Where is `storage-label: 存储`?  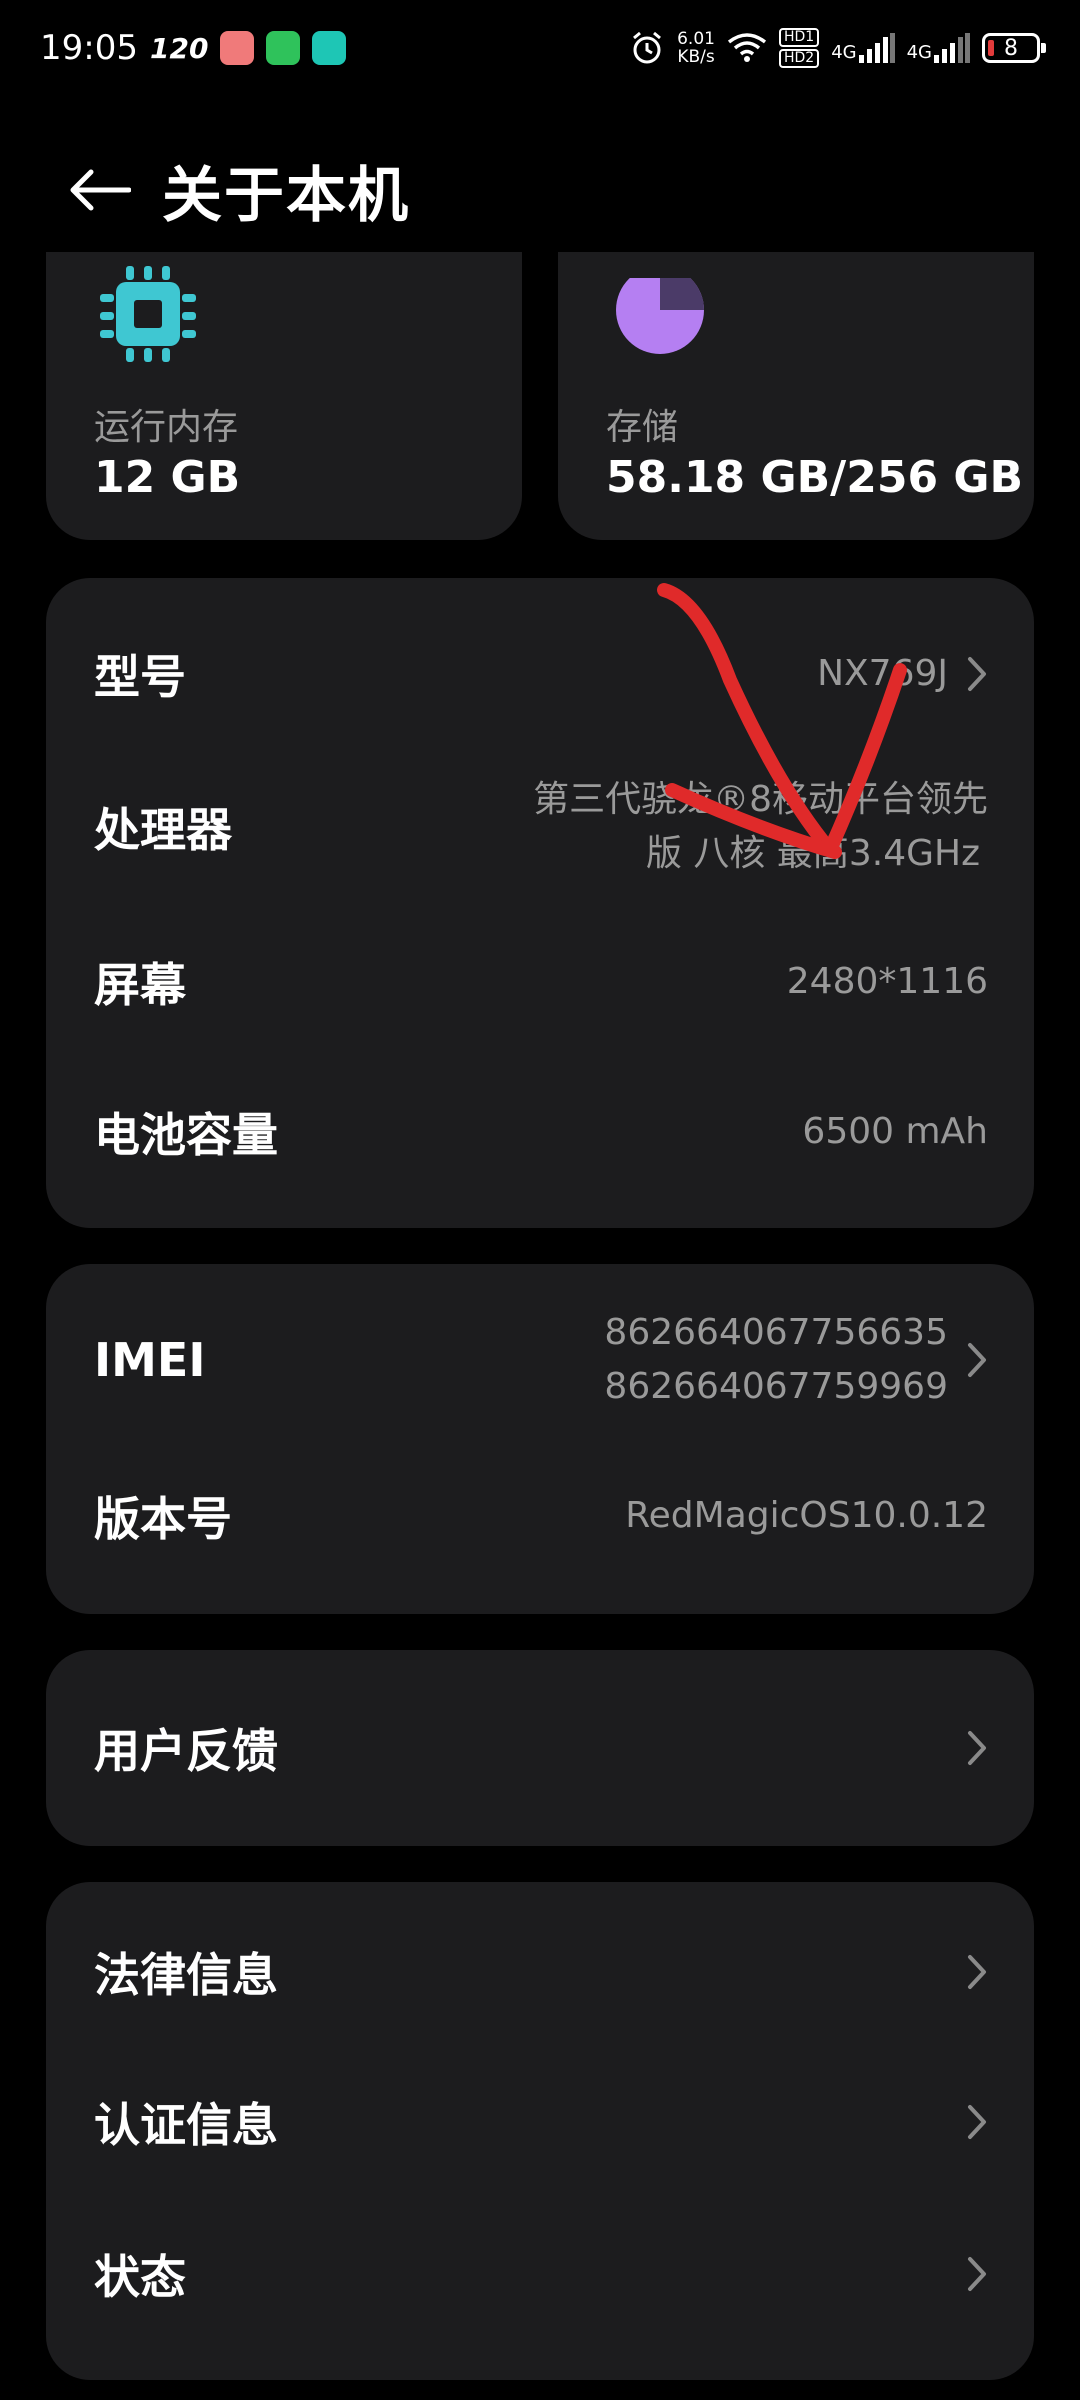 storage-label: 存储 is located at coordinates (642, 427).